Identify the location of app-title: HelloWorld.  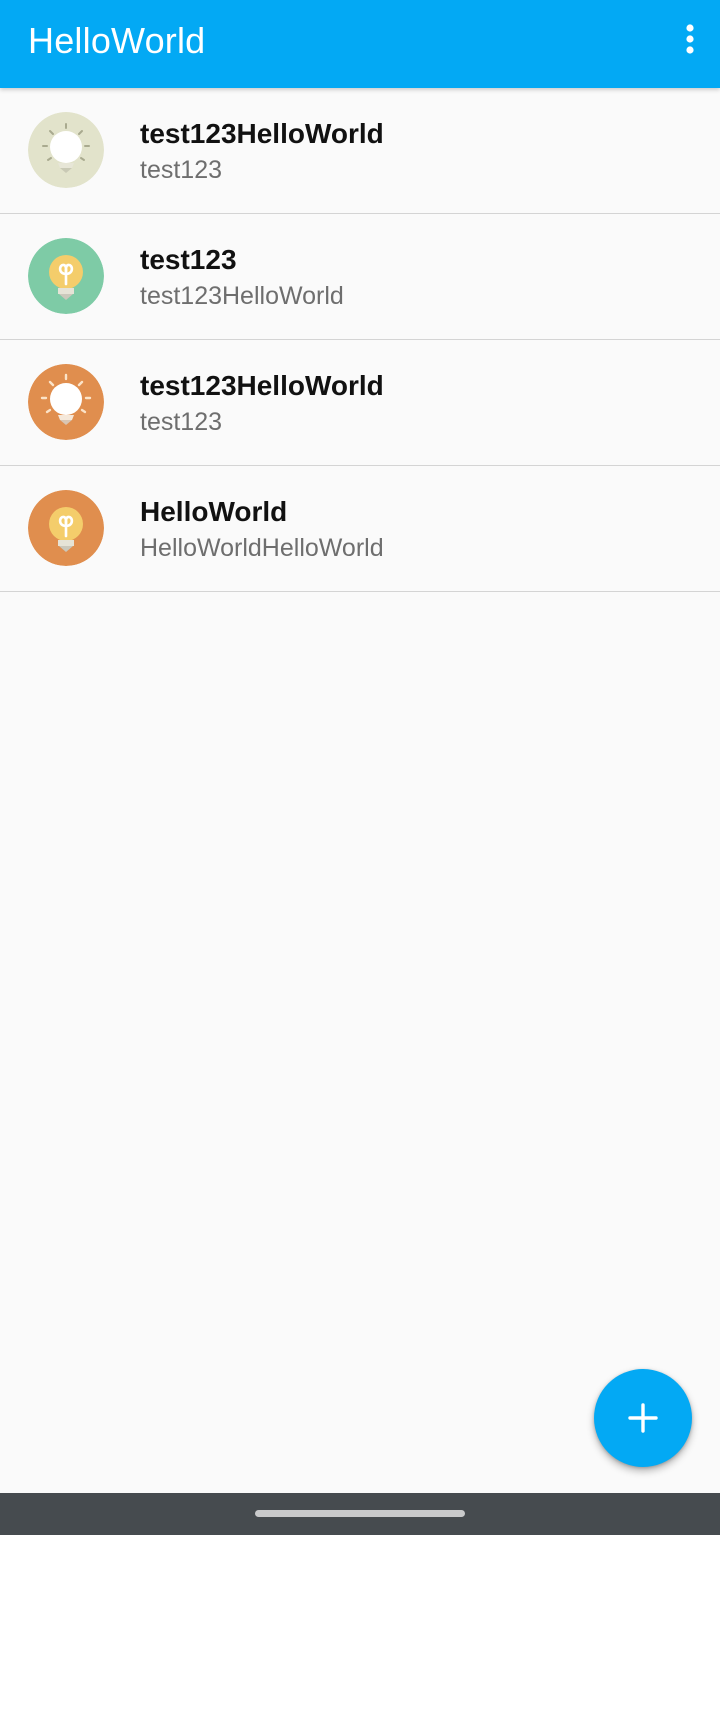
(117, 40).